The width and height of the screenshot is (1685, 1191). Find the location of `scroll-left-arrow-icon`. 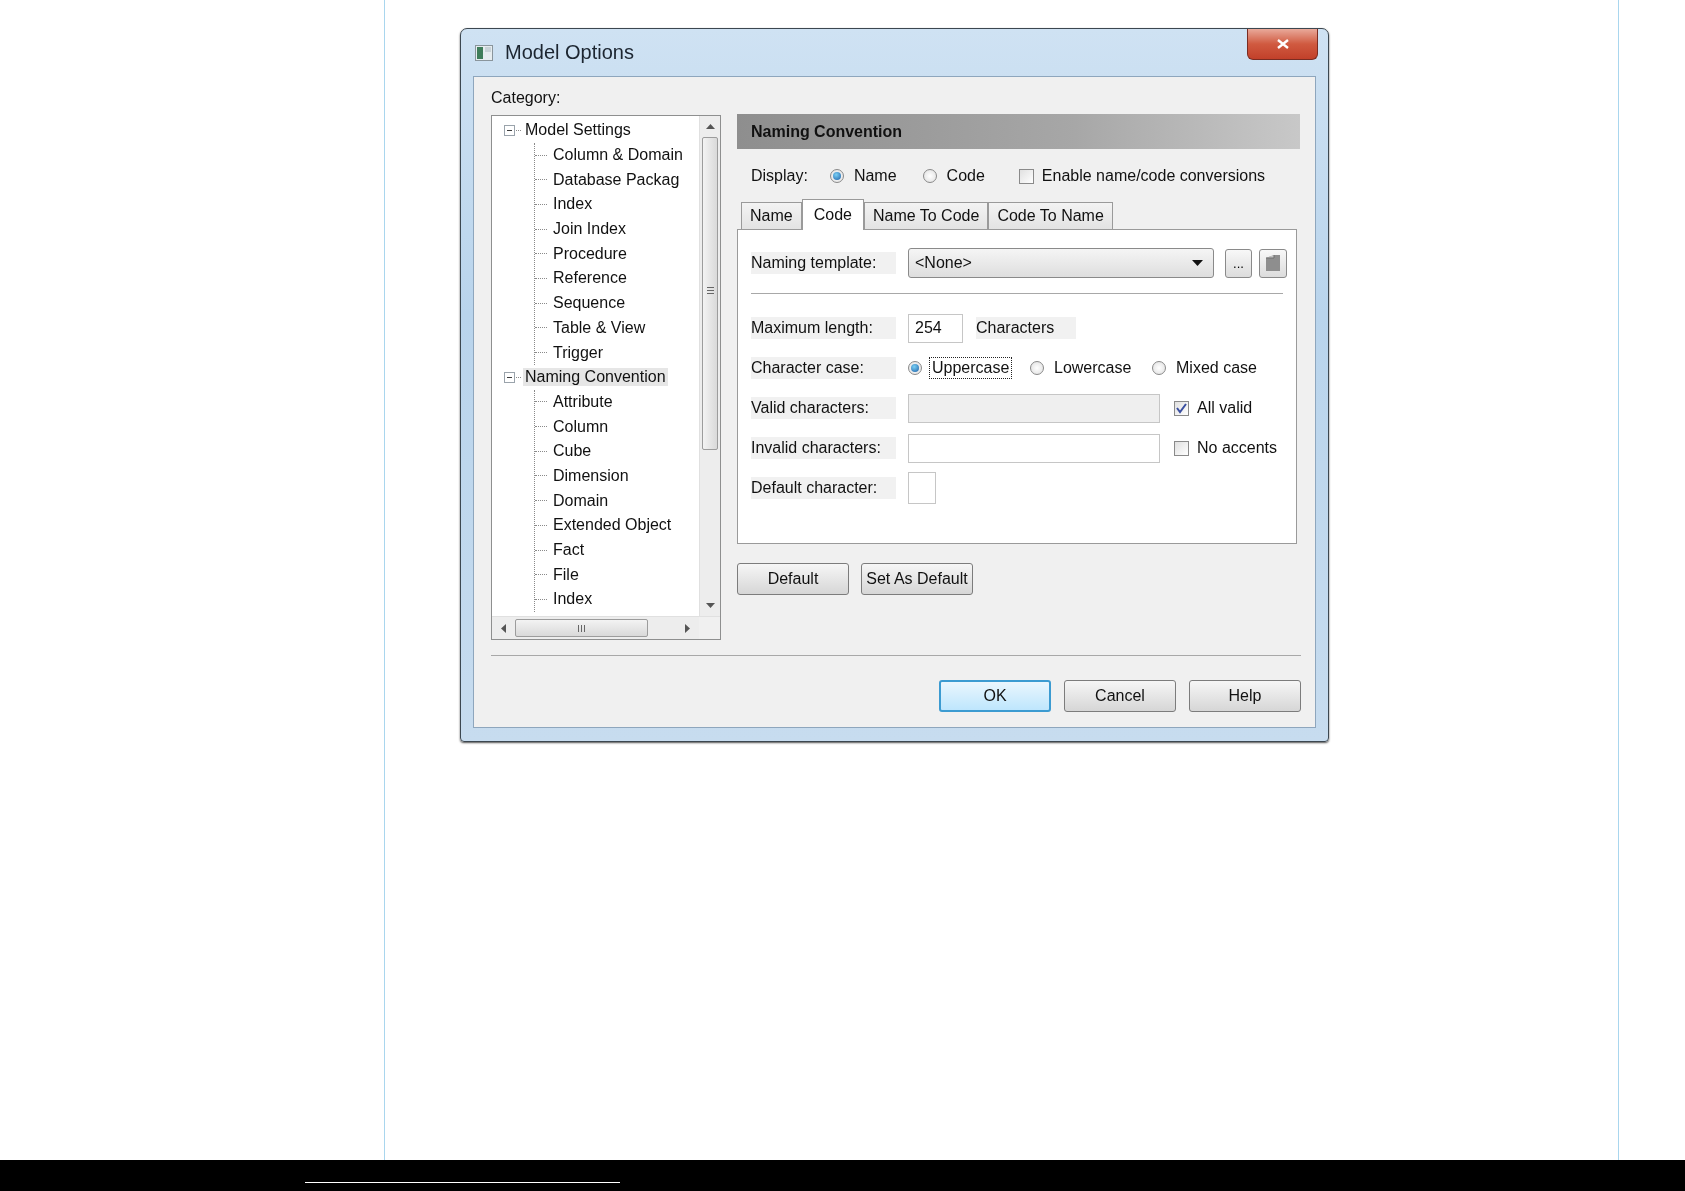

scroll-left-arrow-icon is located at coordinates (503, 628).